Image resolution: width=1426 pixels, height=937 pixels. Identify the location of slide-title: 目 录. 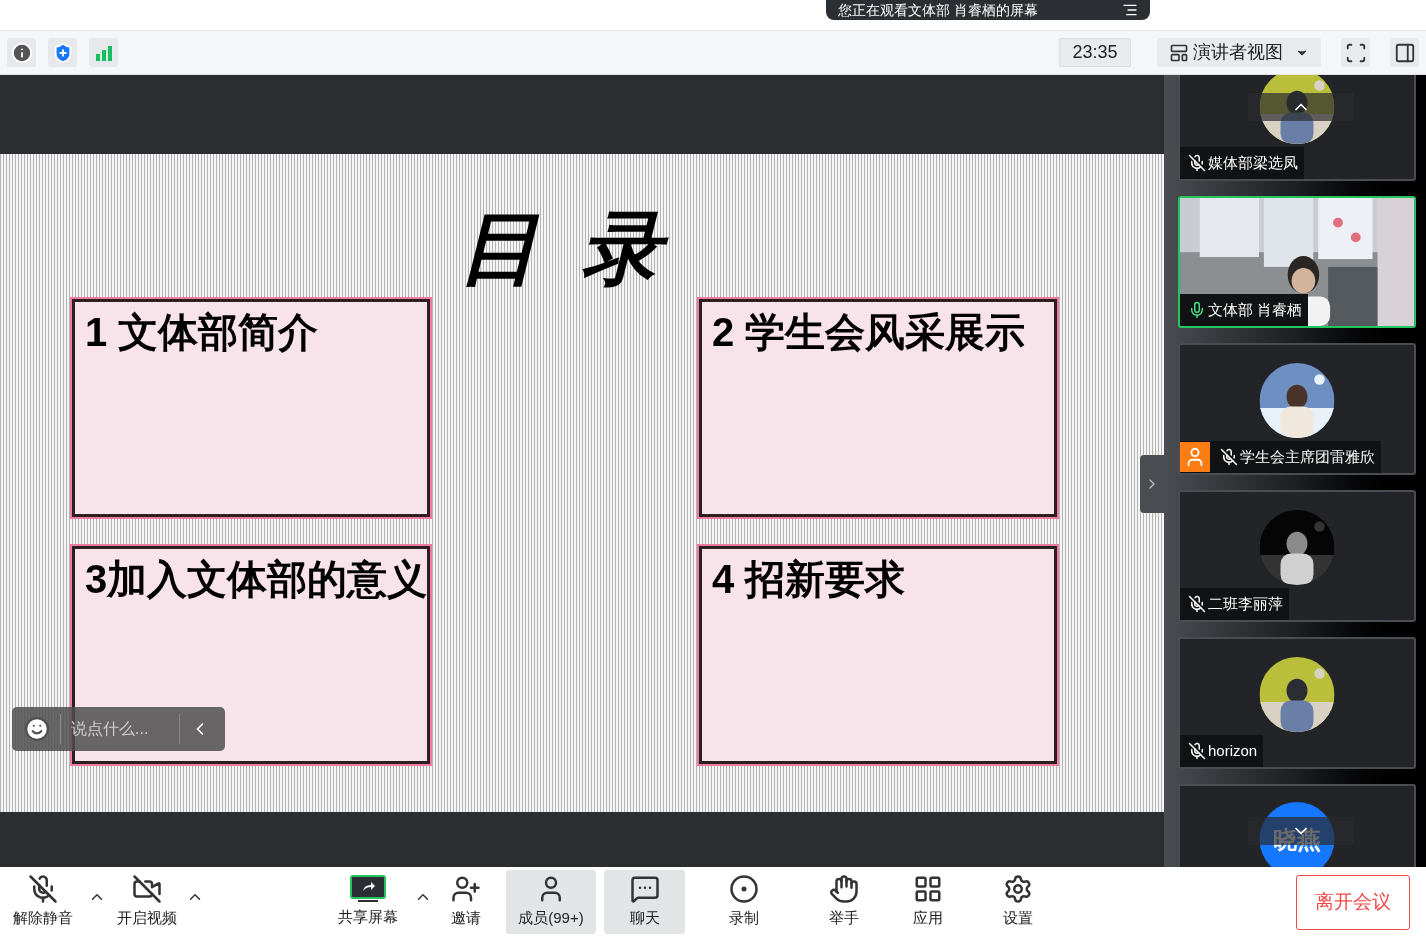
(565, 249).